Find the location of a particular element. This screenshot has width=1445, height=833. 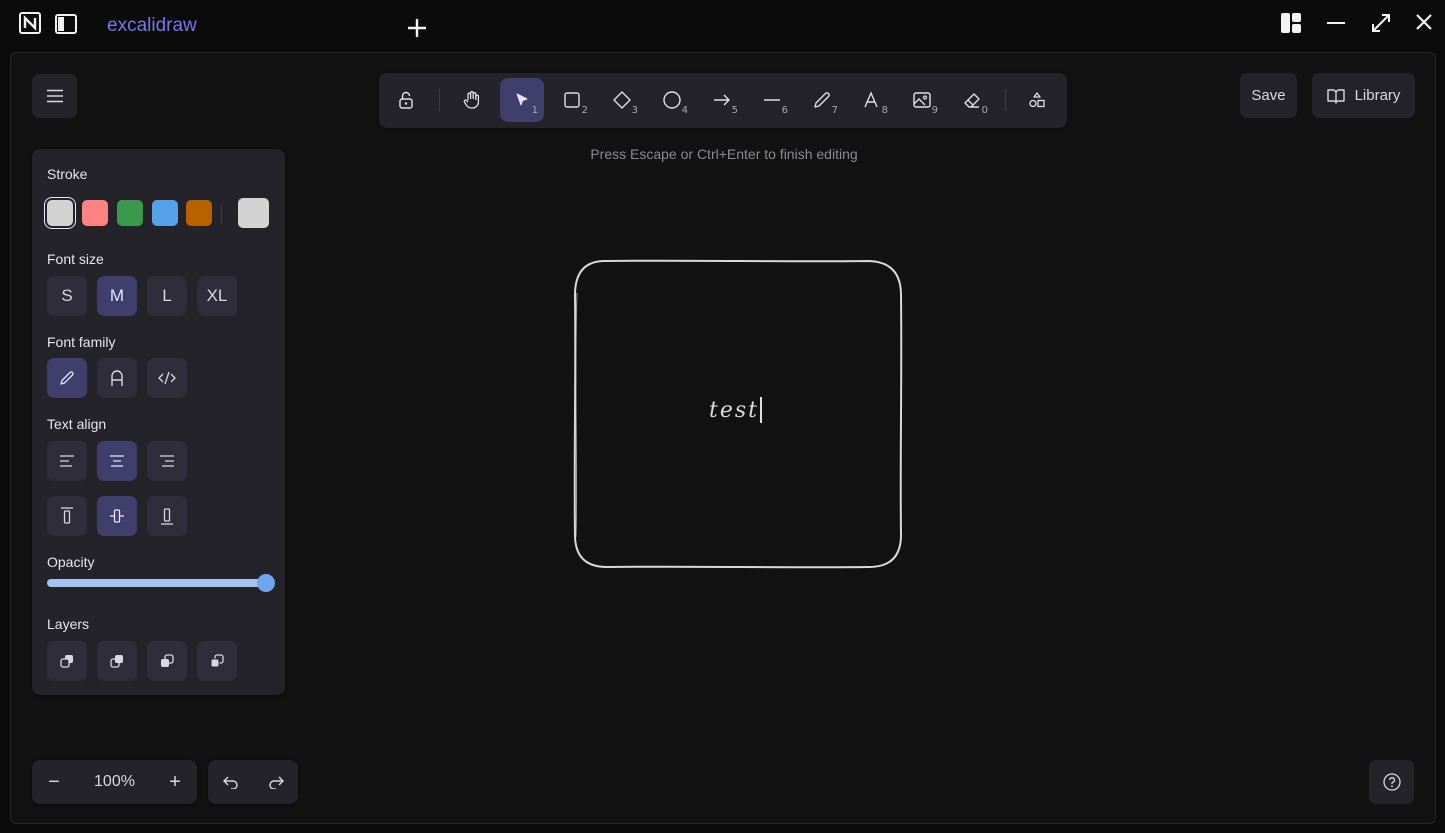

opacity-slider is located at coordinates (161, 583).